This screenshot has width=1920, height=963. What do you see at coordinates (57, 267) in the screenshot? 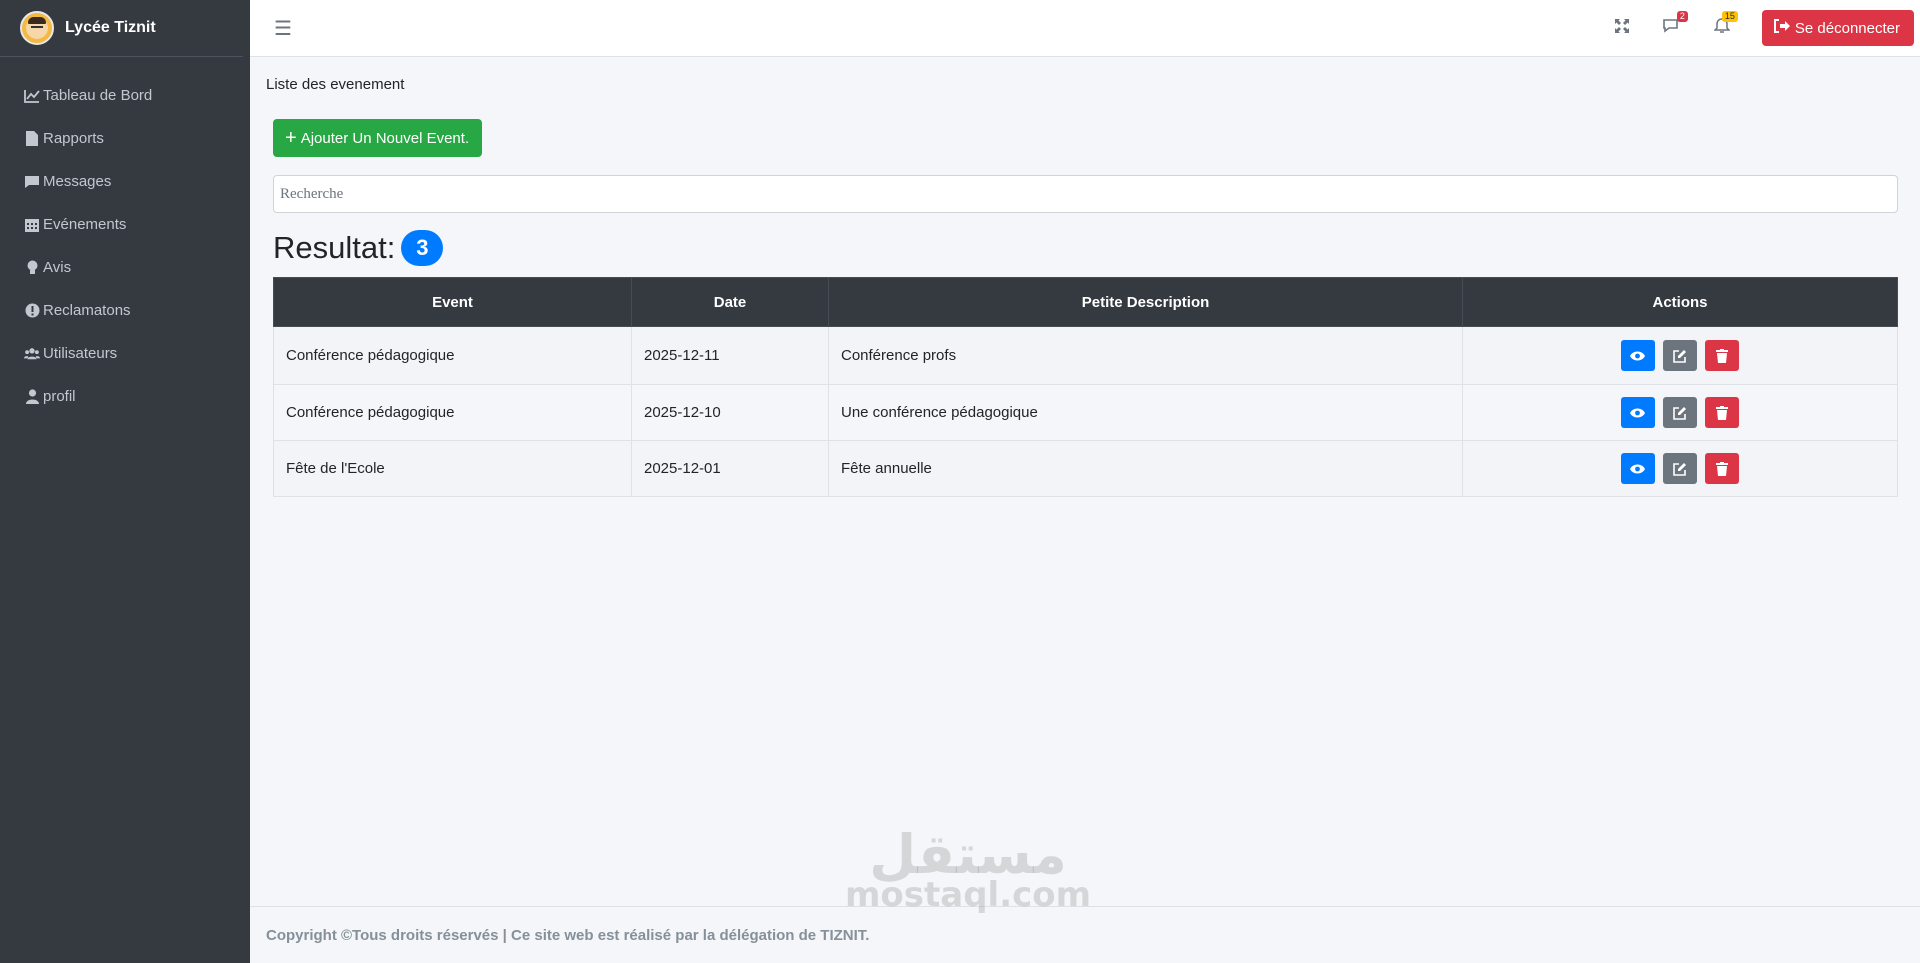
I see `sidebar-item-label: Avis` at bounding box center [57, 267].